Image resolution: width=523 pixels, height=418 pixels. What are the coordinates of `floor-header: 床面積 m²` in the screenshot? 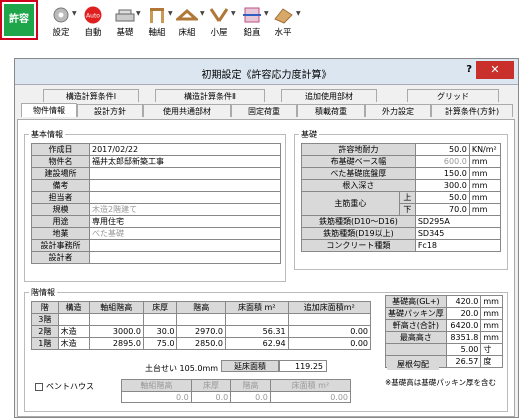 It's located at (257, 307).